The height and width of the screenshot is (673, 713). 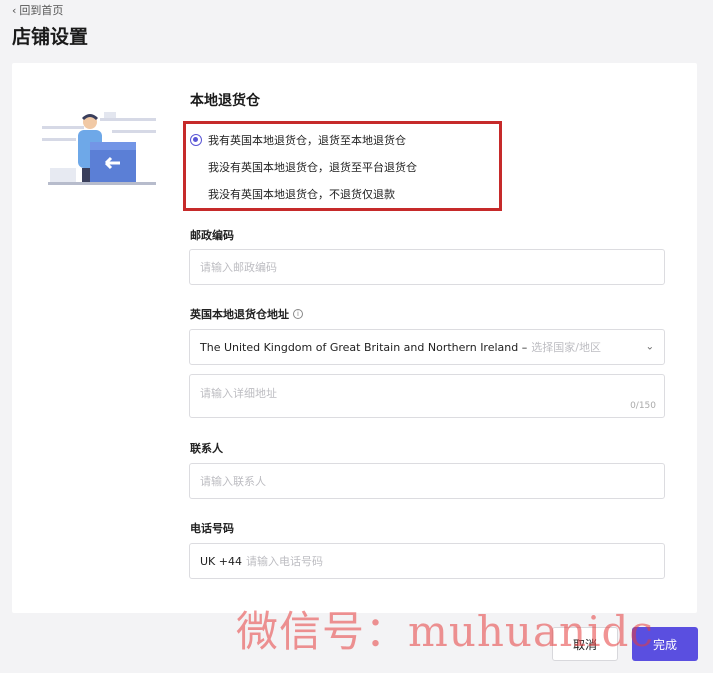 What do you see at coordinates (14, 10) in the screenshot?
I see `chevron-left-icon: ‹` at bounding box center [14, 10].